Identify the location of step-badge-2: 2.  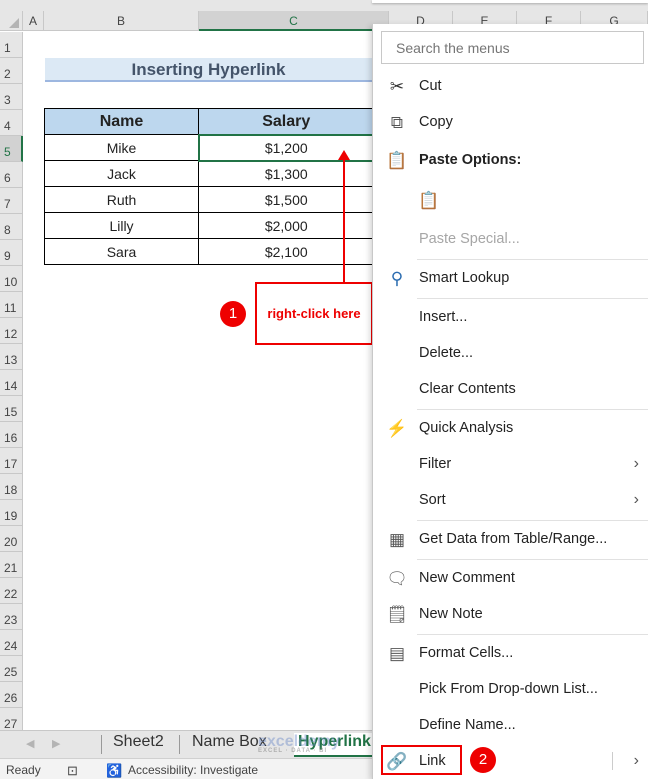
(483, 760).